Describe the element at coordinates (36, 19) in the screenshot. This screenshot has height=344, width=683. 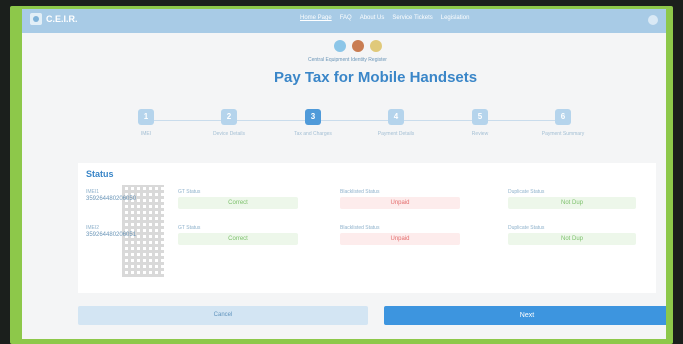
I see `logo-icon` at that location.